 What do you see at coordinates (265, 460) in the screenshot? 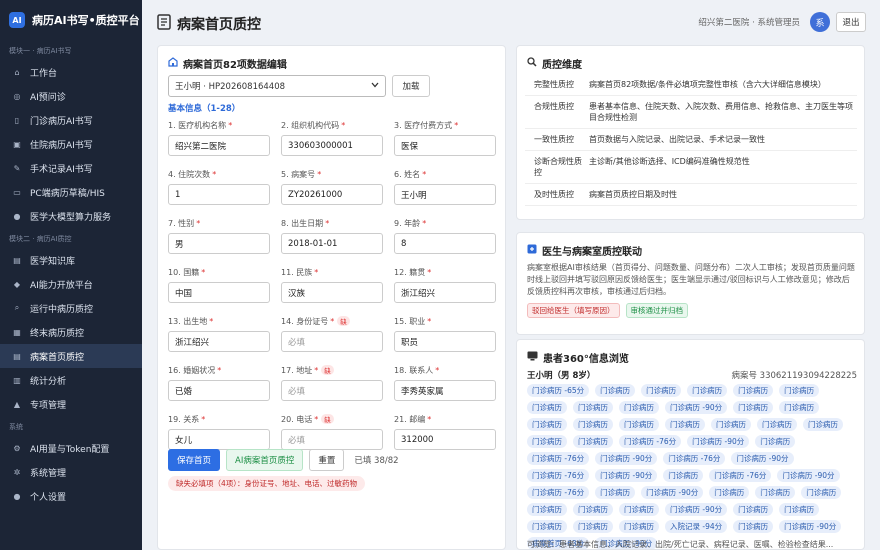
I see `ai-quality-check-button: AI病案首页质控` at bounding box center [265, 460].